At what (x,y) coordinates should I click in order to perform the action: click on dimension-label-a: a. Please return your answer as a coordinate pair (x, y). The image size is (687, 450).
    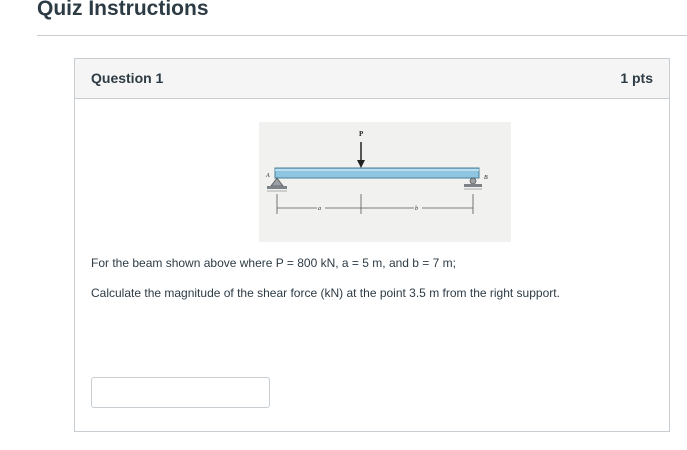
    Looking at the image, I should click on (319, 209).